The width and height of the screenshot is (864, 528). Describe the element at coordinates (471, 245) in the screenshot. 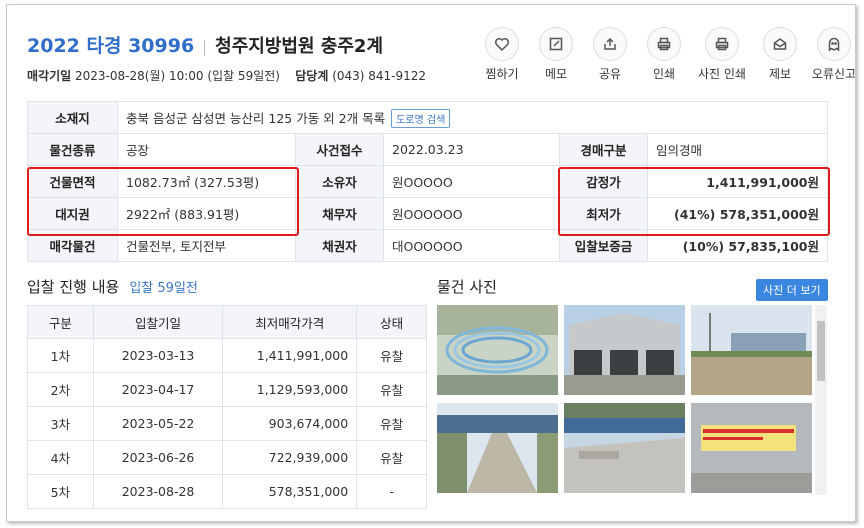

I see `creditor-value: 대OOOOOO` at that location.